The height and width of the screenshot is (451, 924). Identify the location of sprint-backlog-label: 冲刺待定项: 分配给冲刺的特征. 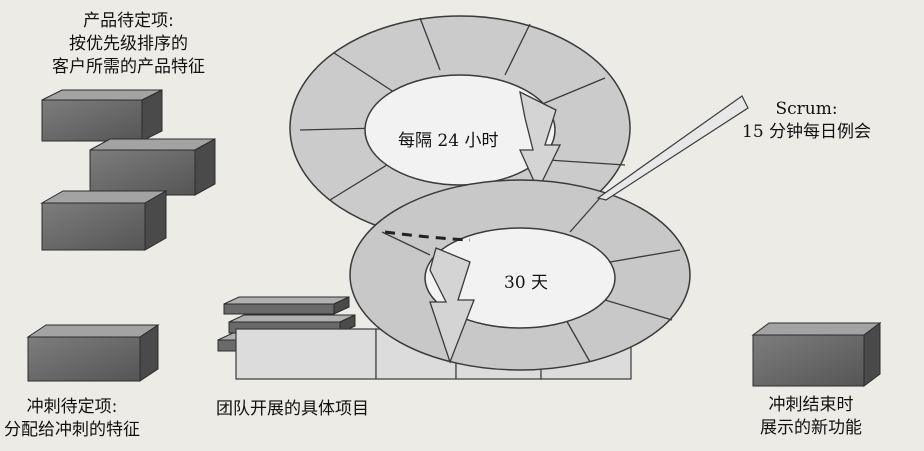
(72, 419).